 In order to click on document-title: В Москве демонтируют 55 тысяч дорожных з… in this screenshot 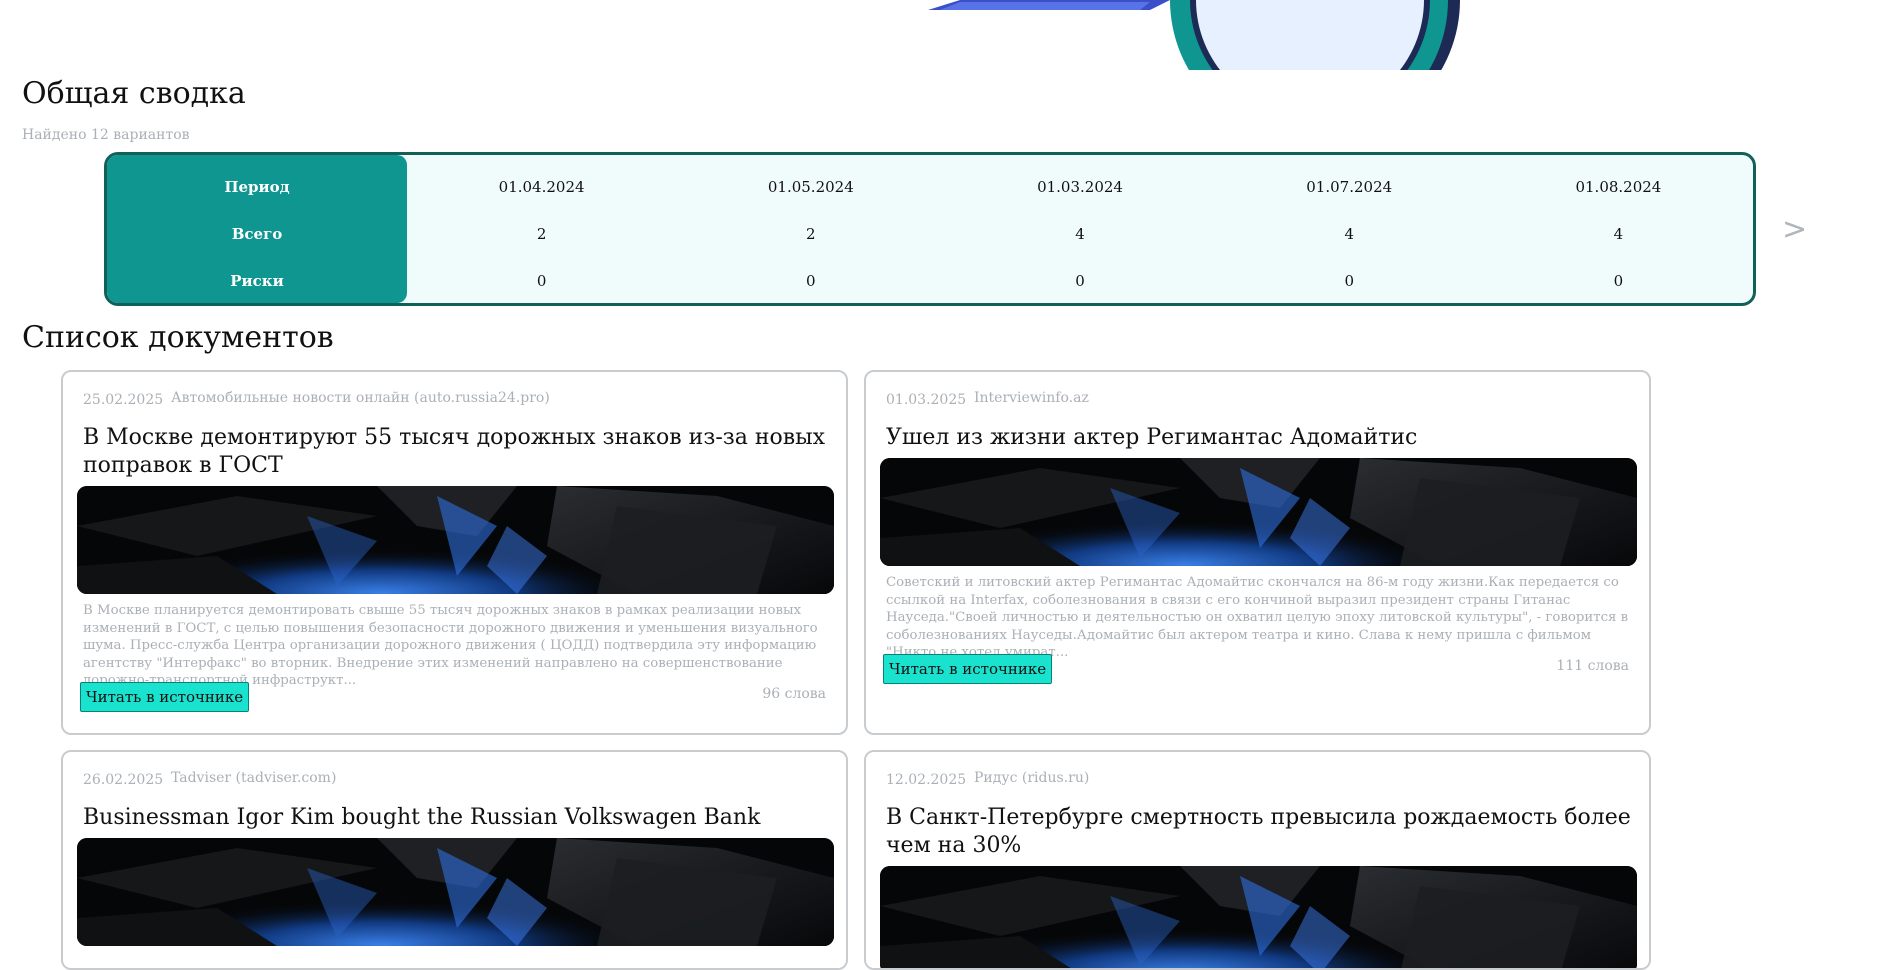, I will do `click(458, 452)`.